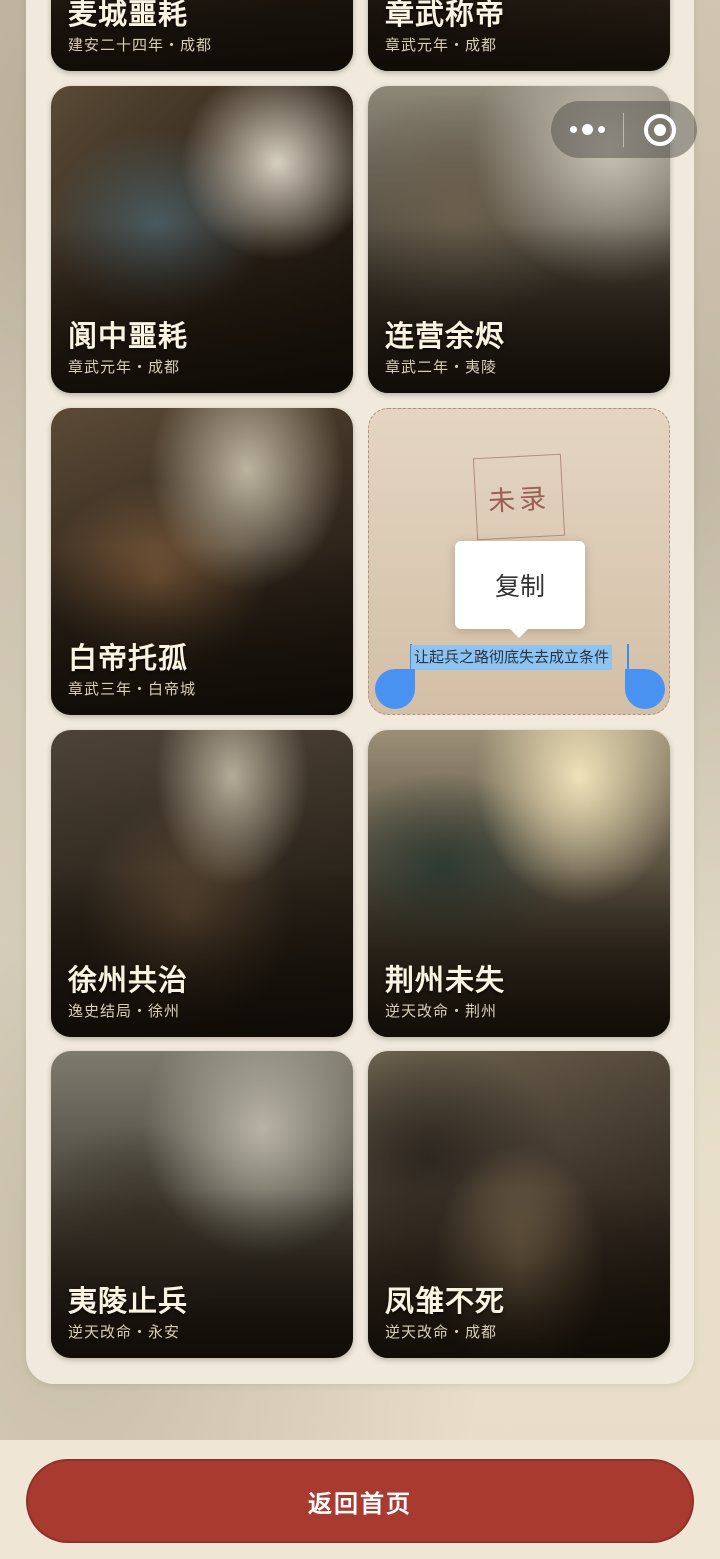 Image resolution: width=720 pixels, height=1559 pixels. What do you see at coordinates (202, 883) in the screenshot?
I see `ending-card: 徐州共治 逸史结局・徐州` at bounding box center [202, 883].